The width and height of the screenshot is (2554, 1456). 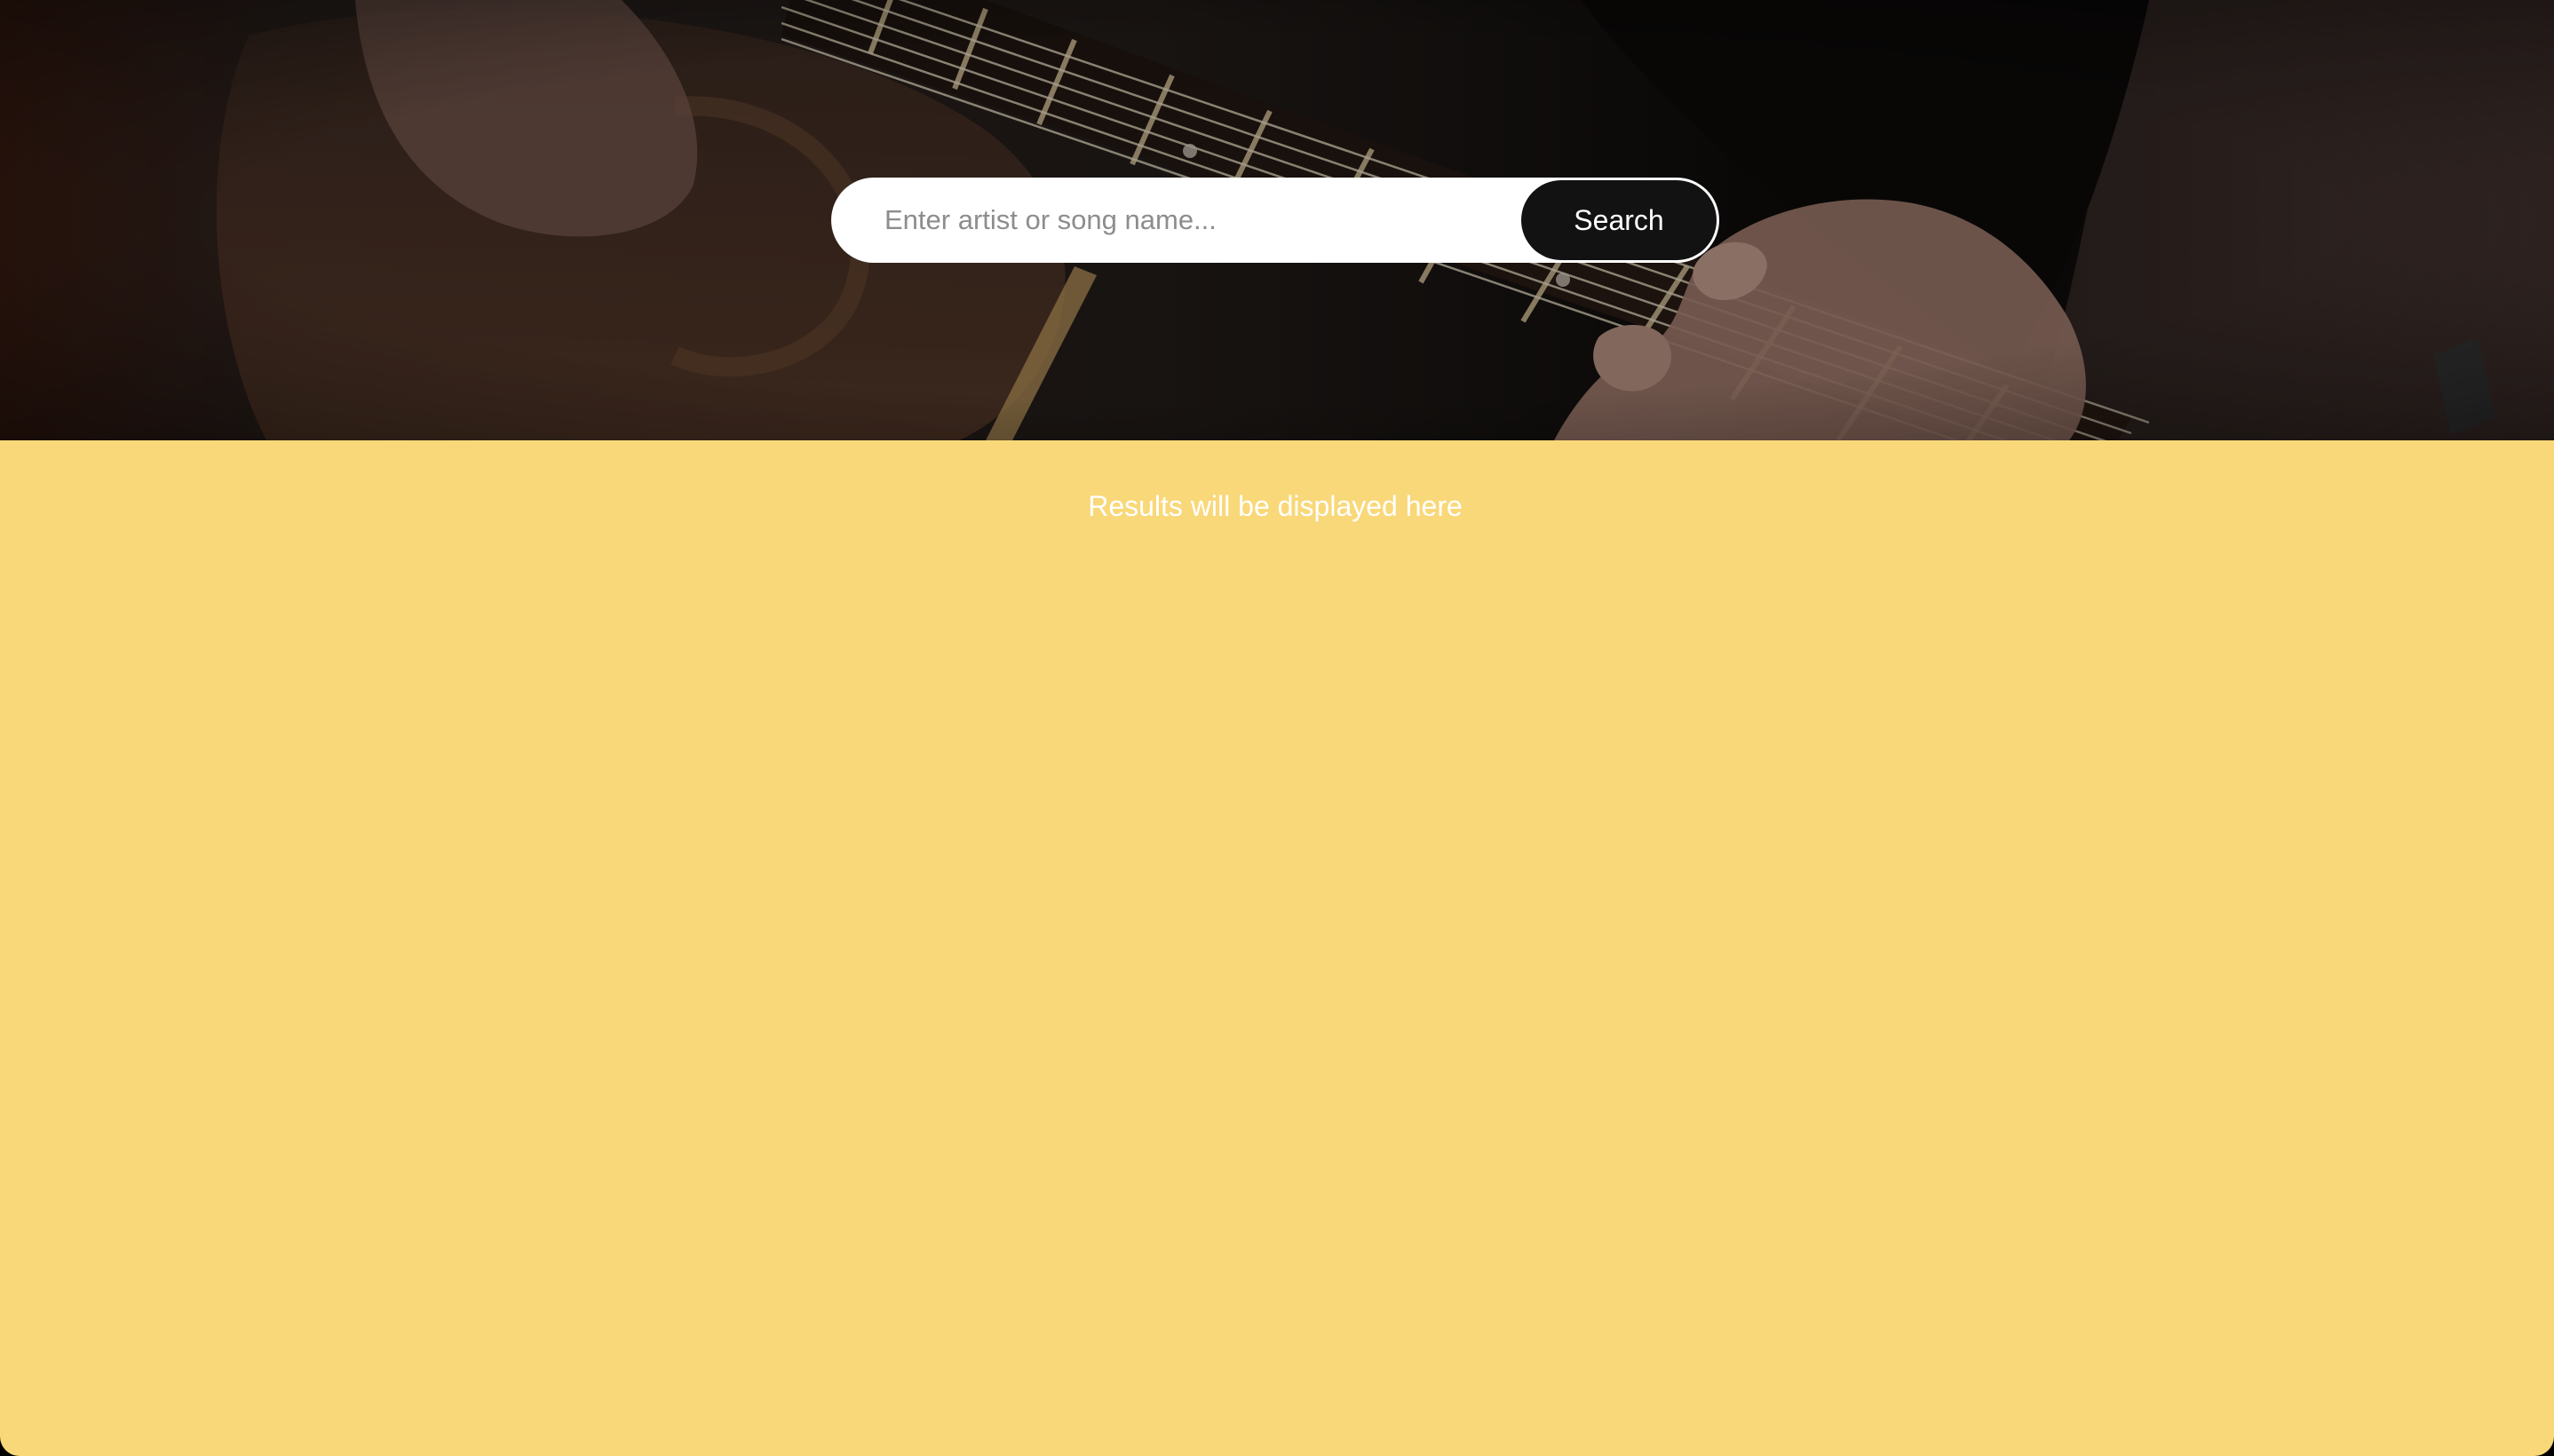 What do you see at coordinates (1176, 220) in the screenshot?
I see `search-input` at bounding box center [1176, 220].